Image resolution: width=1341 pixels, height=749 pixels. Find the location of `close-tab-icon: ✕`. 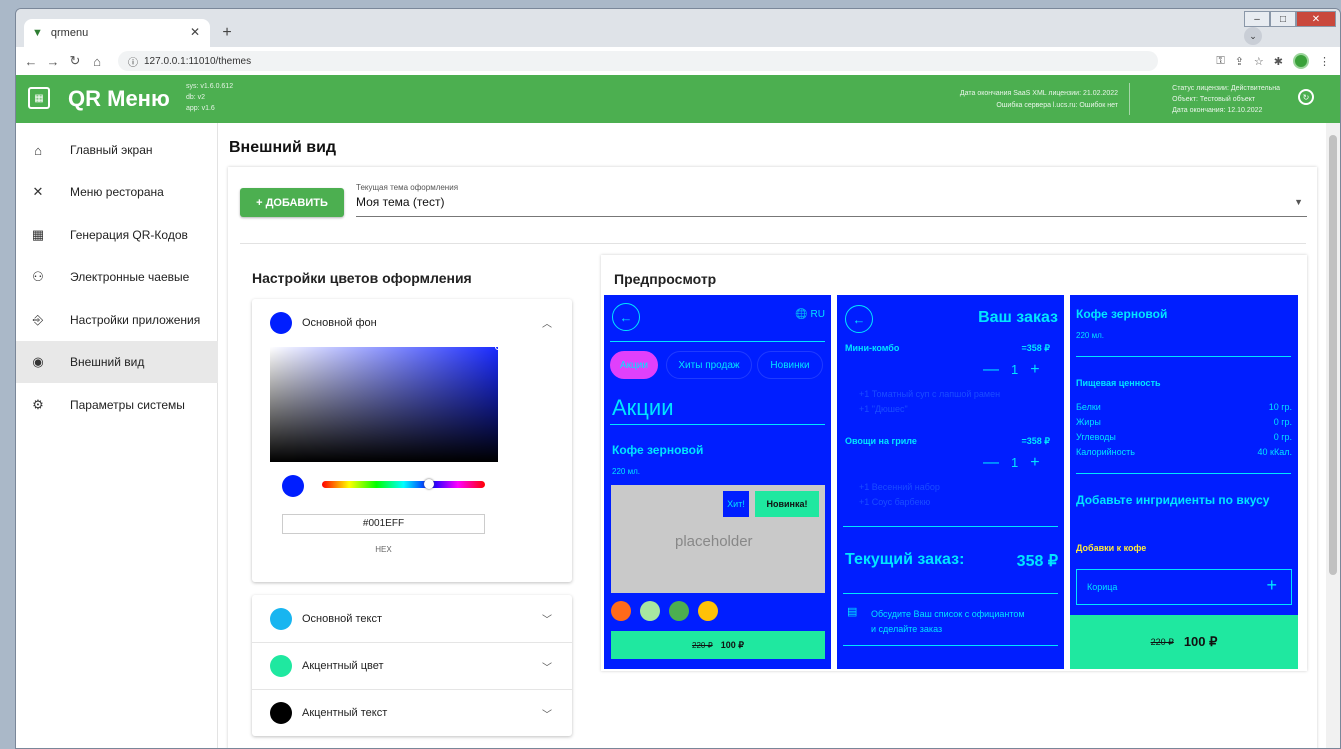

close-tab-icon: ✕ is located at coordinates (195, 32).